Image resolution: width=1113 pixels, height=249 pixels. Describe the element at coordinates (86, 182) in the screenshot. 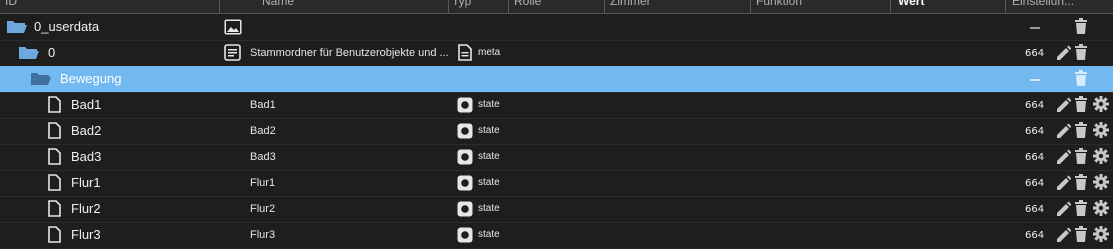

I see `row-id: Flur1` at that location.